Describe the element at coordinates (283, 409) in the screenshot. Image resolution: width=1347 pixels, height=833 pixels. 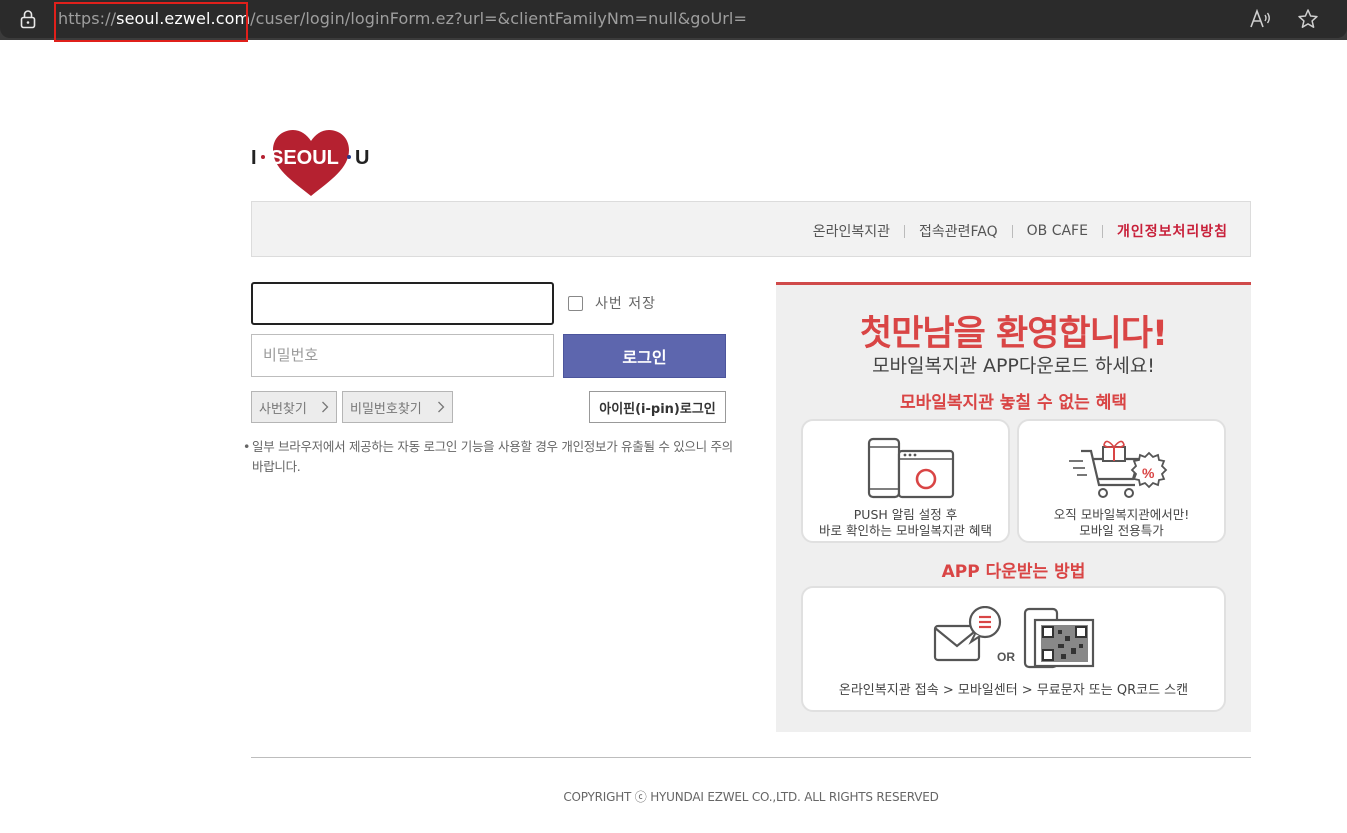
I see `find-employee-id-label: 사번찾기` at that location.